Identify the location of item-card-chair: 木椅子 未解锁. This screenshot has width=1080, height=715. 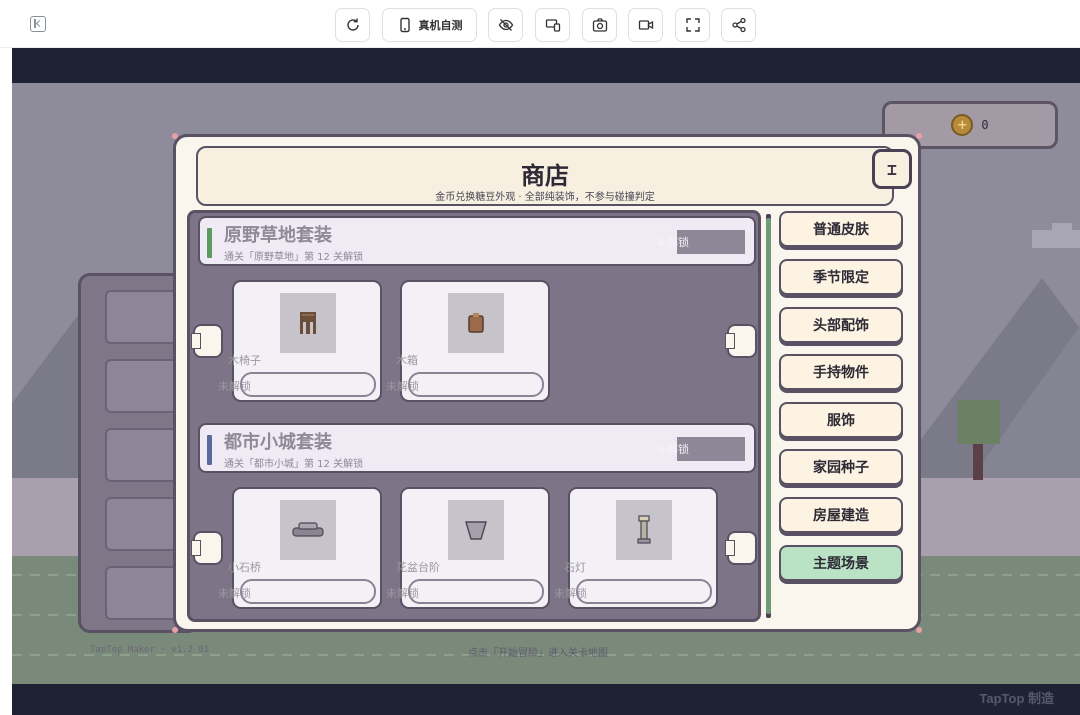
(300, 341).